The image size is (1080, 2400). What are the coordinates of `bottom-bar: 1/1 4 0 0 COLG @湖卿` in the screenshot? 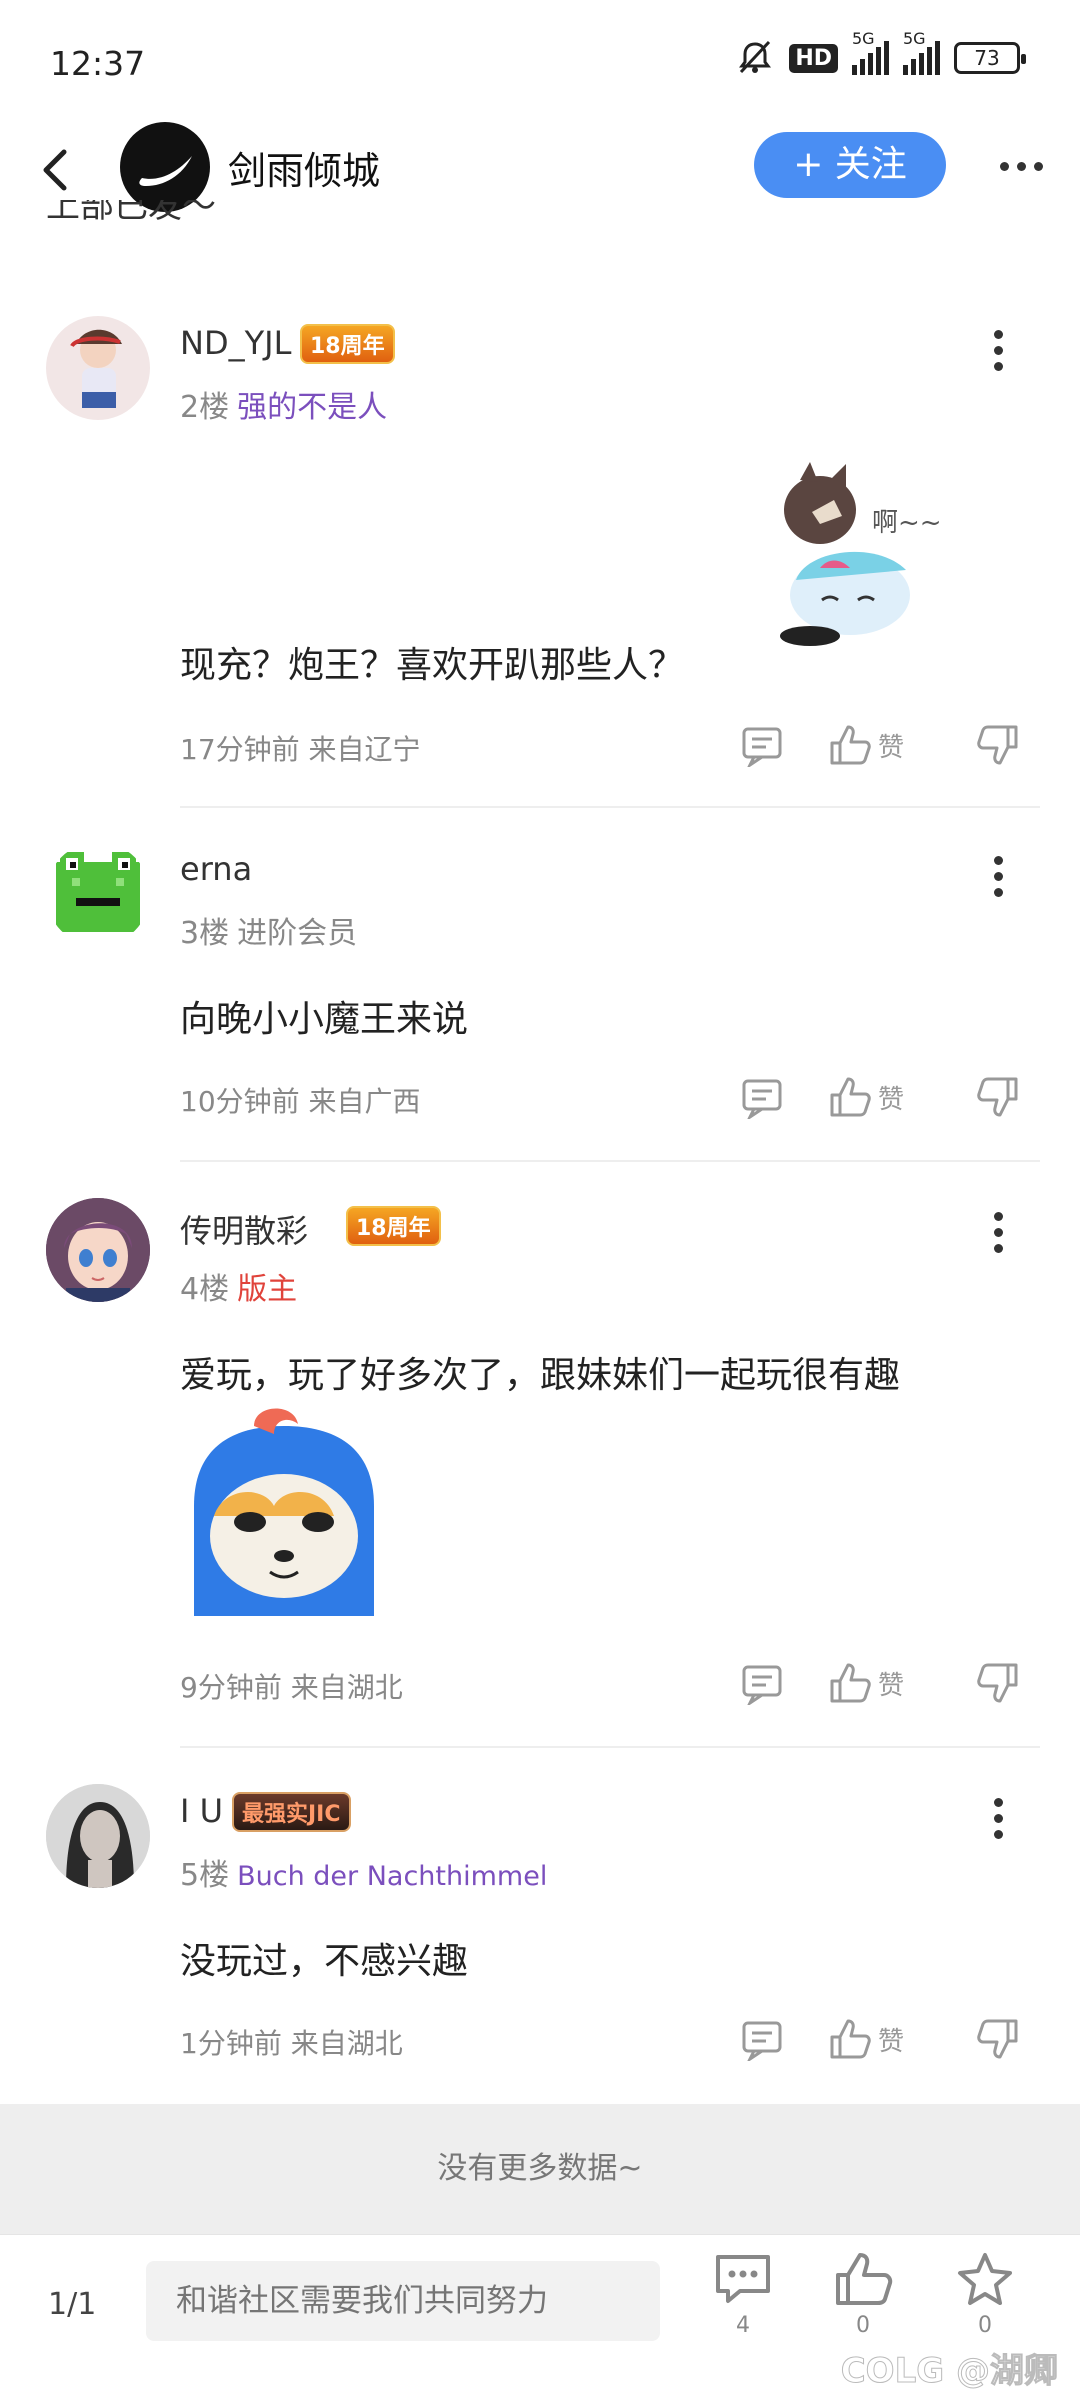 It's located at (540, 2317).